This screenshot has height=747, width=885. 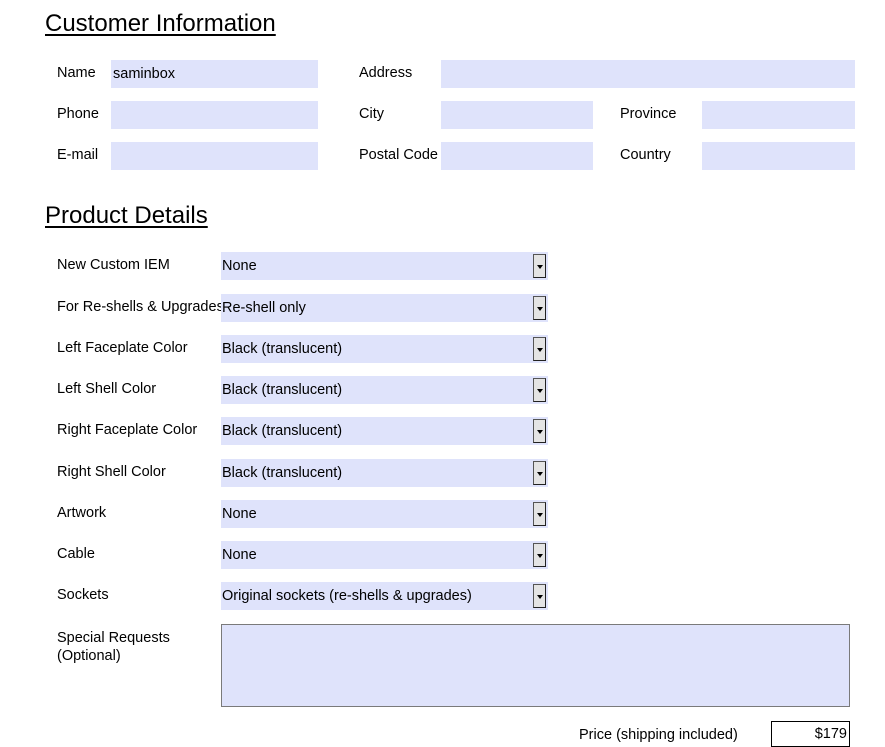 I want to click on left-faceplate-color-label: Left Faceplate Color, so click(x=122, y=348).